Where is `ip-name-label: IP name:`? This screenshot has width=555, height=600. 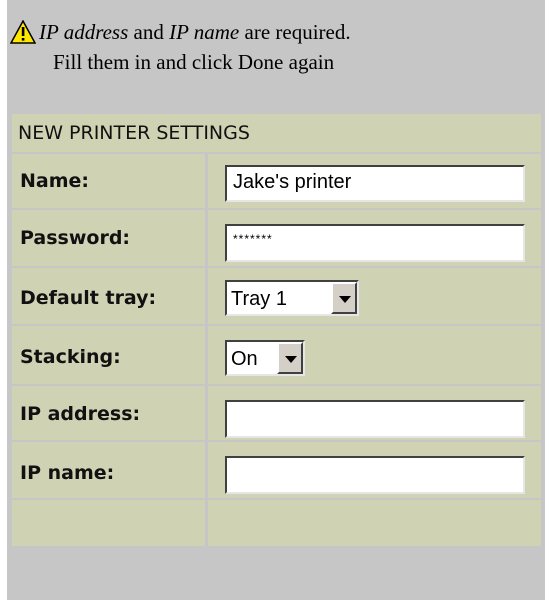
ip-name-label: IP name: is located at coordinates (67, 473).